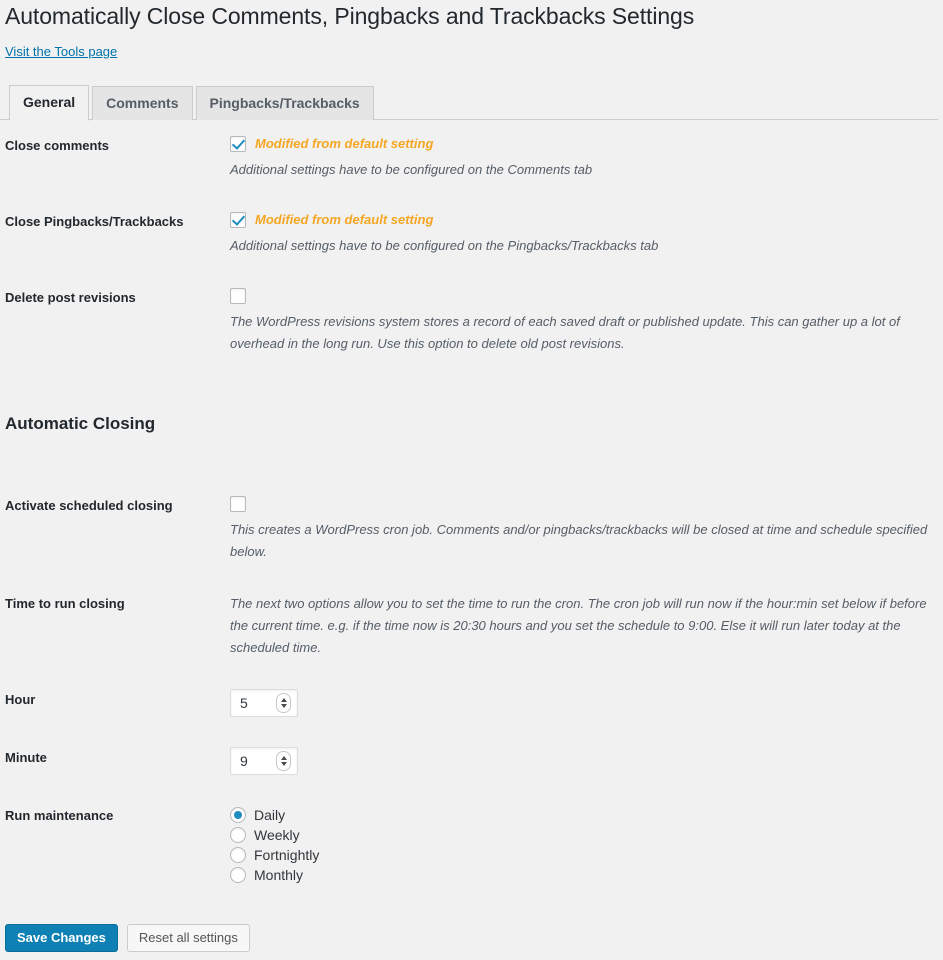 Image resolution: width=943 pixels, height=960 pixels. What do you see at coordinates (264, 761) in the screenshot?
I see `minute-field-wrap` at bounding box center [264, 761].